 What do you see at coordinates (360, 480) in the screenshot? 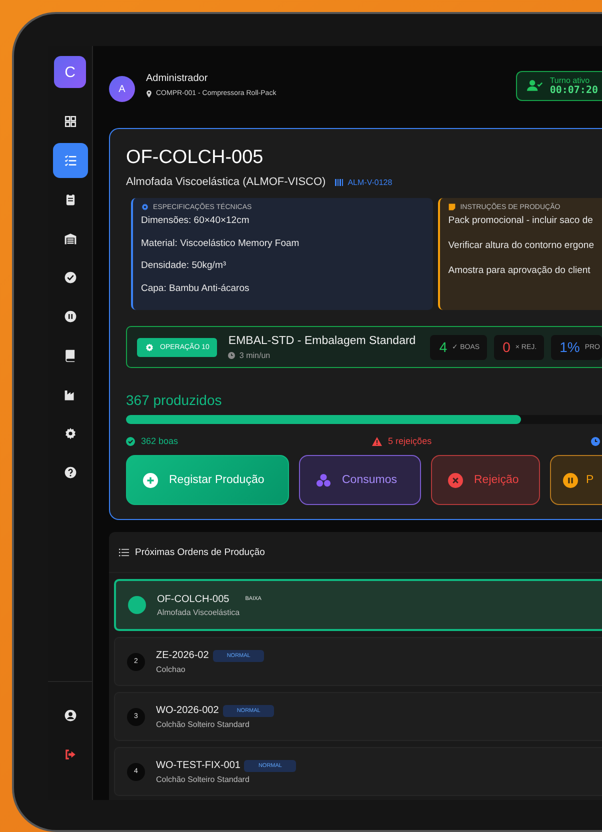
I see `consume-button: Consumos` at bounding box center [360, 480].